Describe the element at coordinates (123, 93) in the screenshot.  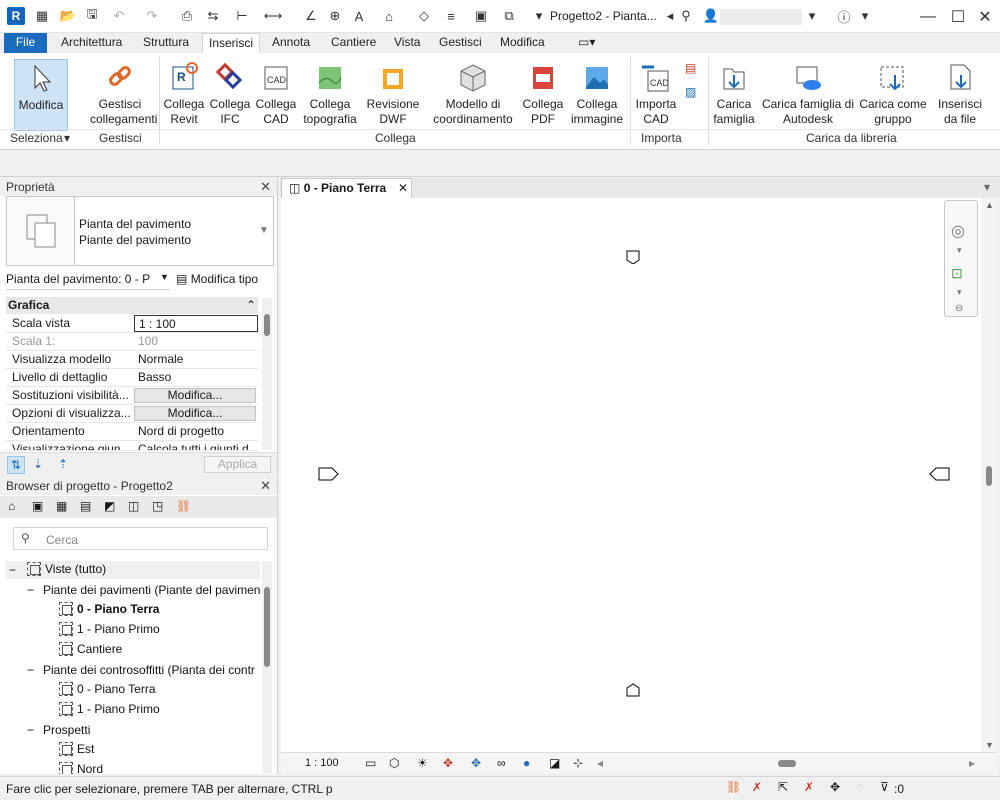
I see `manage-links-button: Gestisci collegamenti` at that location.